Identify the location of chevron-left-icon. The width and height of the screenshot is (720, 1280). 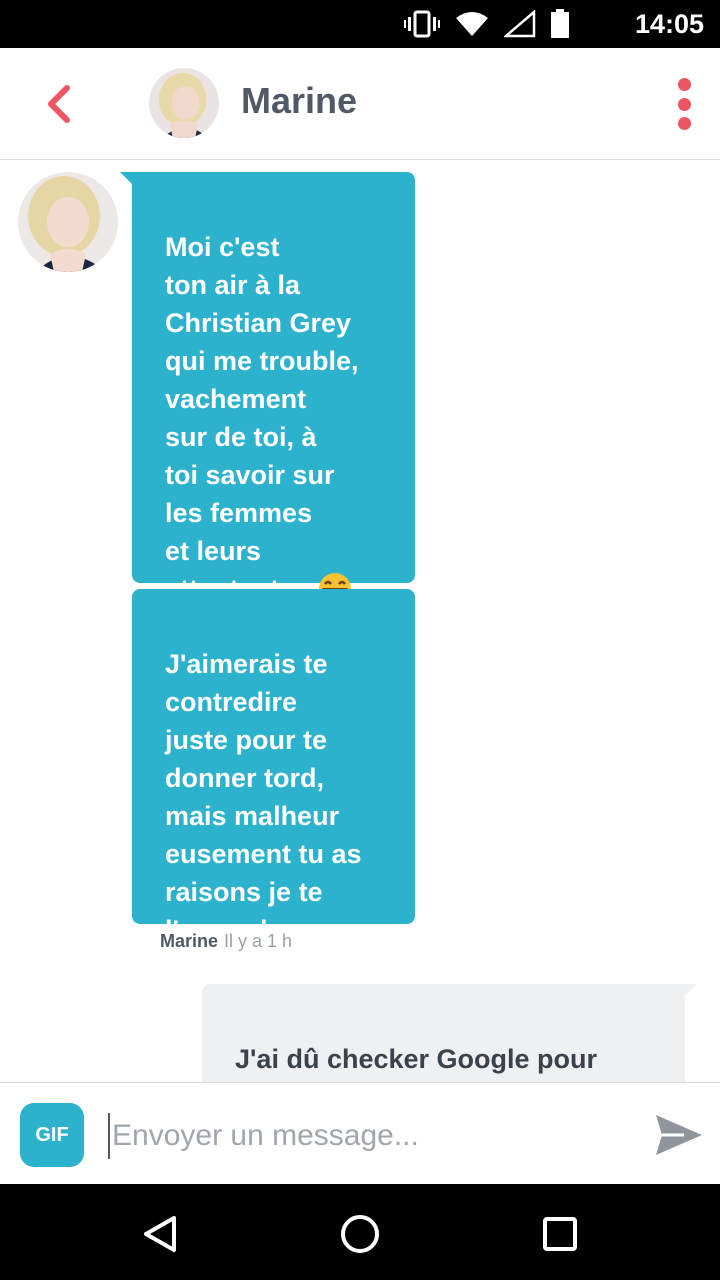
(59, 104).